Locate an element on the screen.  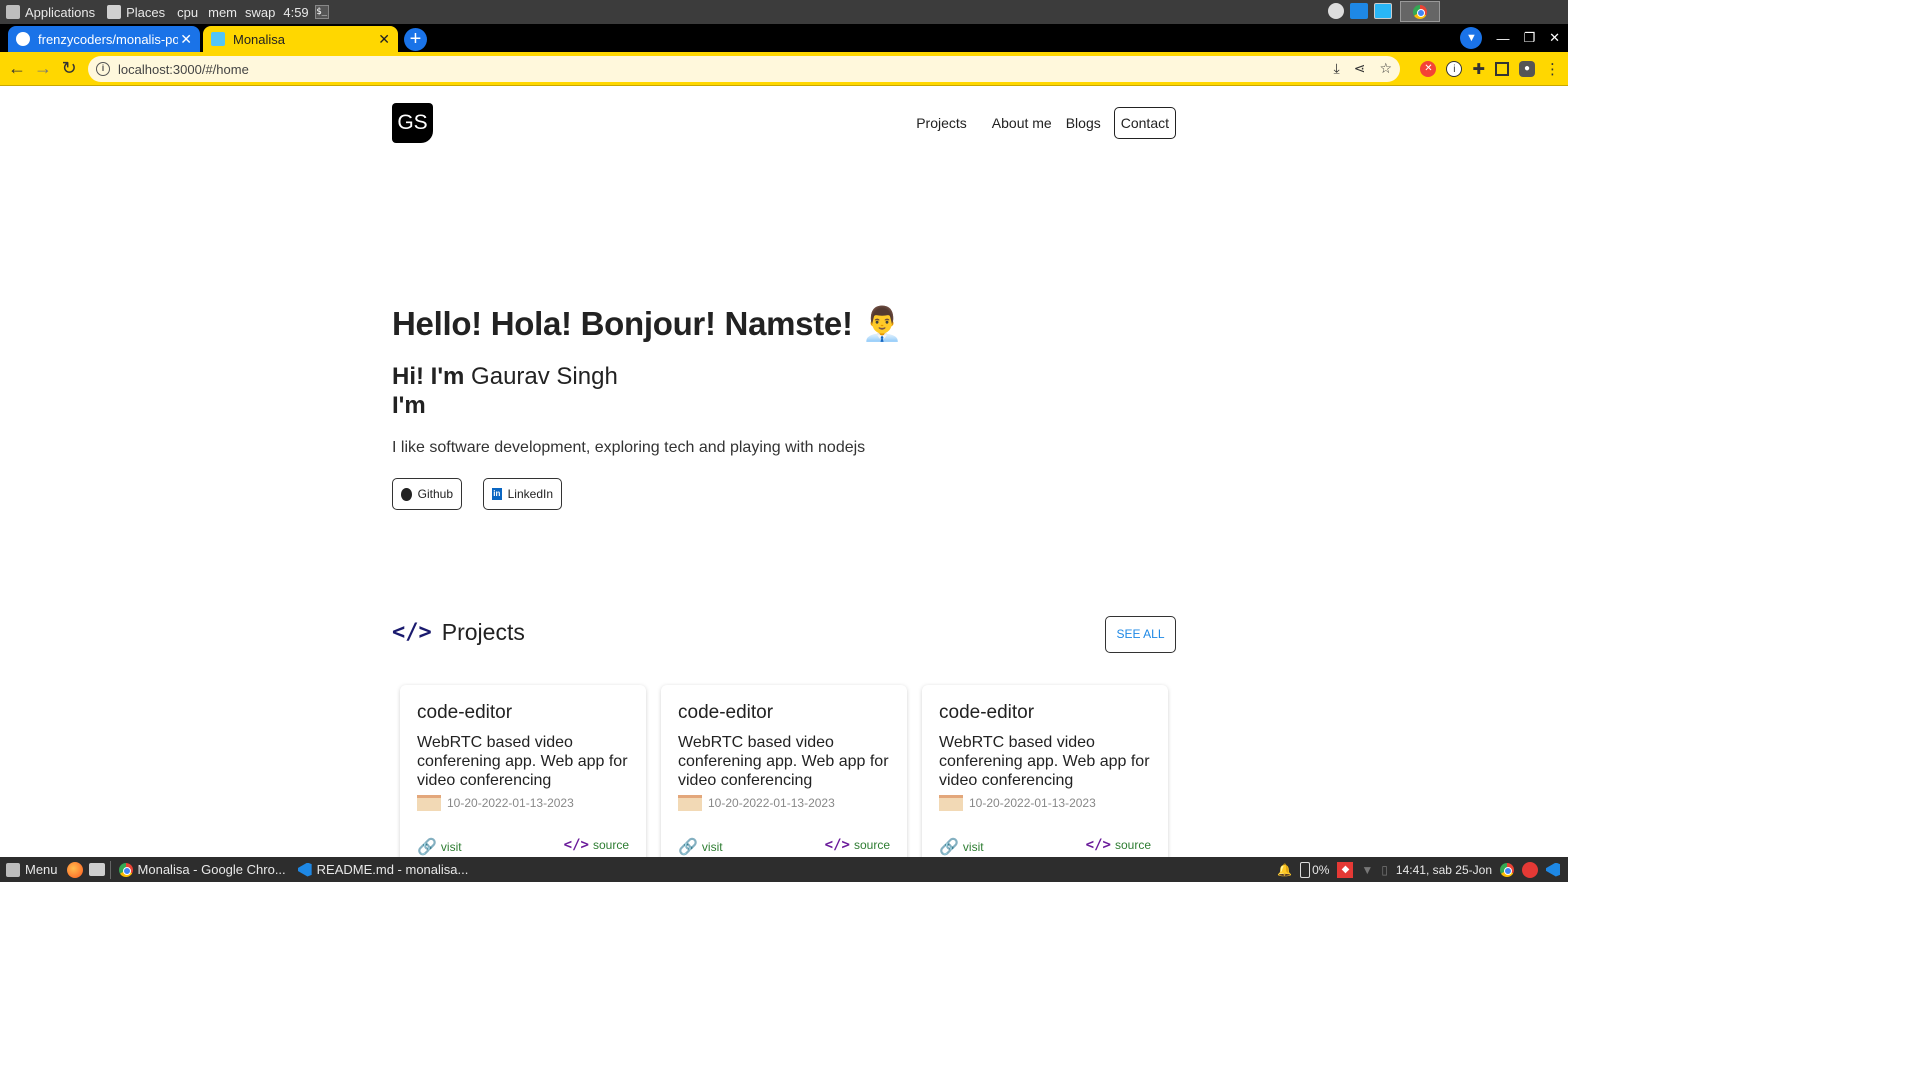
tab-github: frenzycoders/monalis-por ✕ is located at coordinates (104, 39).